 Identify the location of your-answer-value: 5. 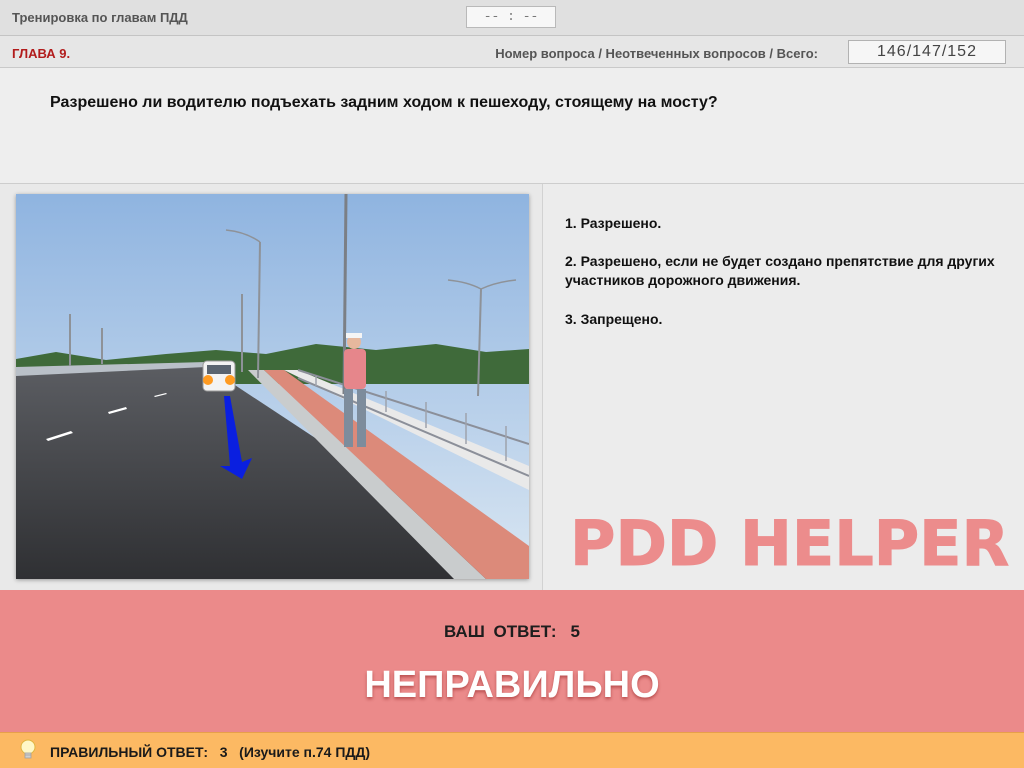
(575, 631).